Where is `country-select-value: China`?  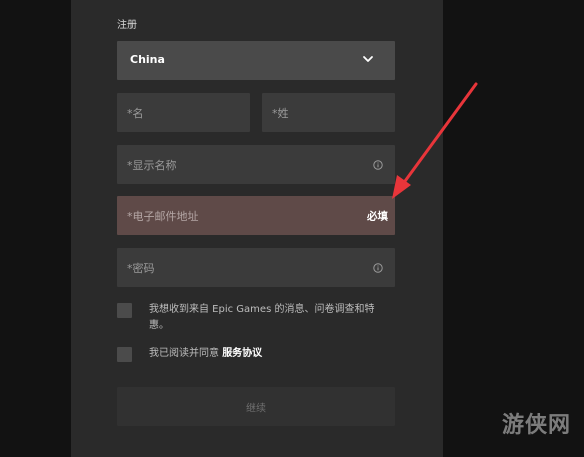
country-select-value: China is located at coordinates (147, 59).